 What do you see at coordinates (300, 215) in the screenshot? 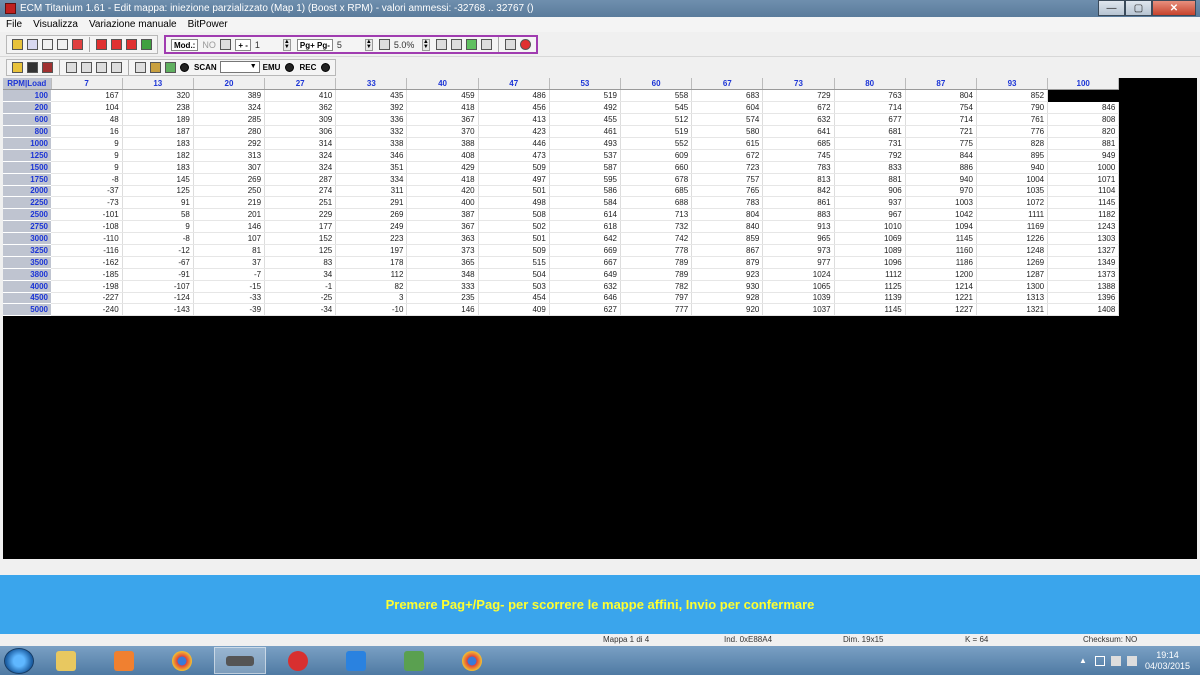
I see `map-cell: 229` at bounding box center [300, 215].